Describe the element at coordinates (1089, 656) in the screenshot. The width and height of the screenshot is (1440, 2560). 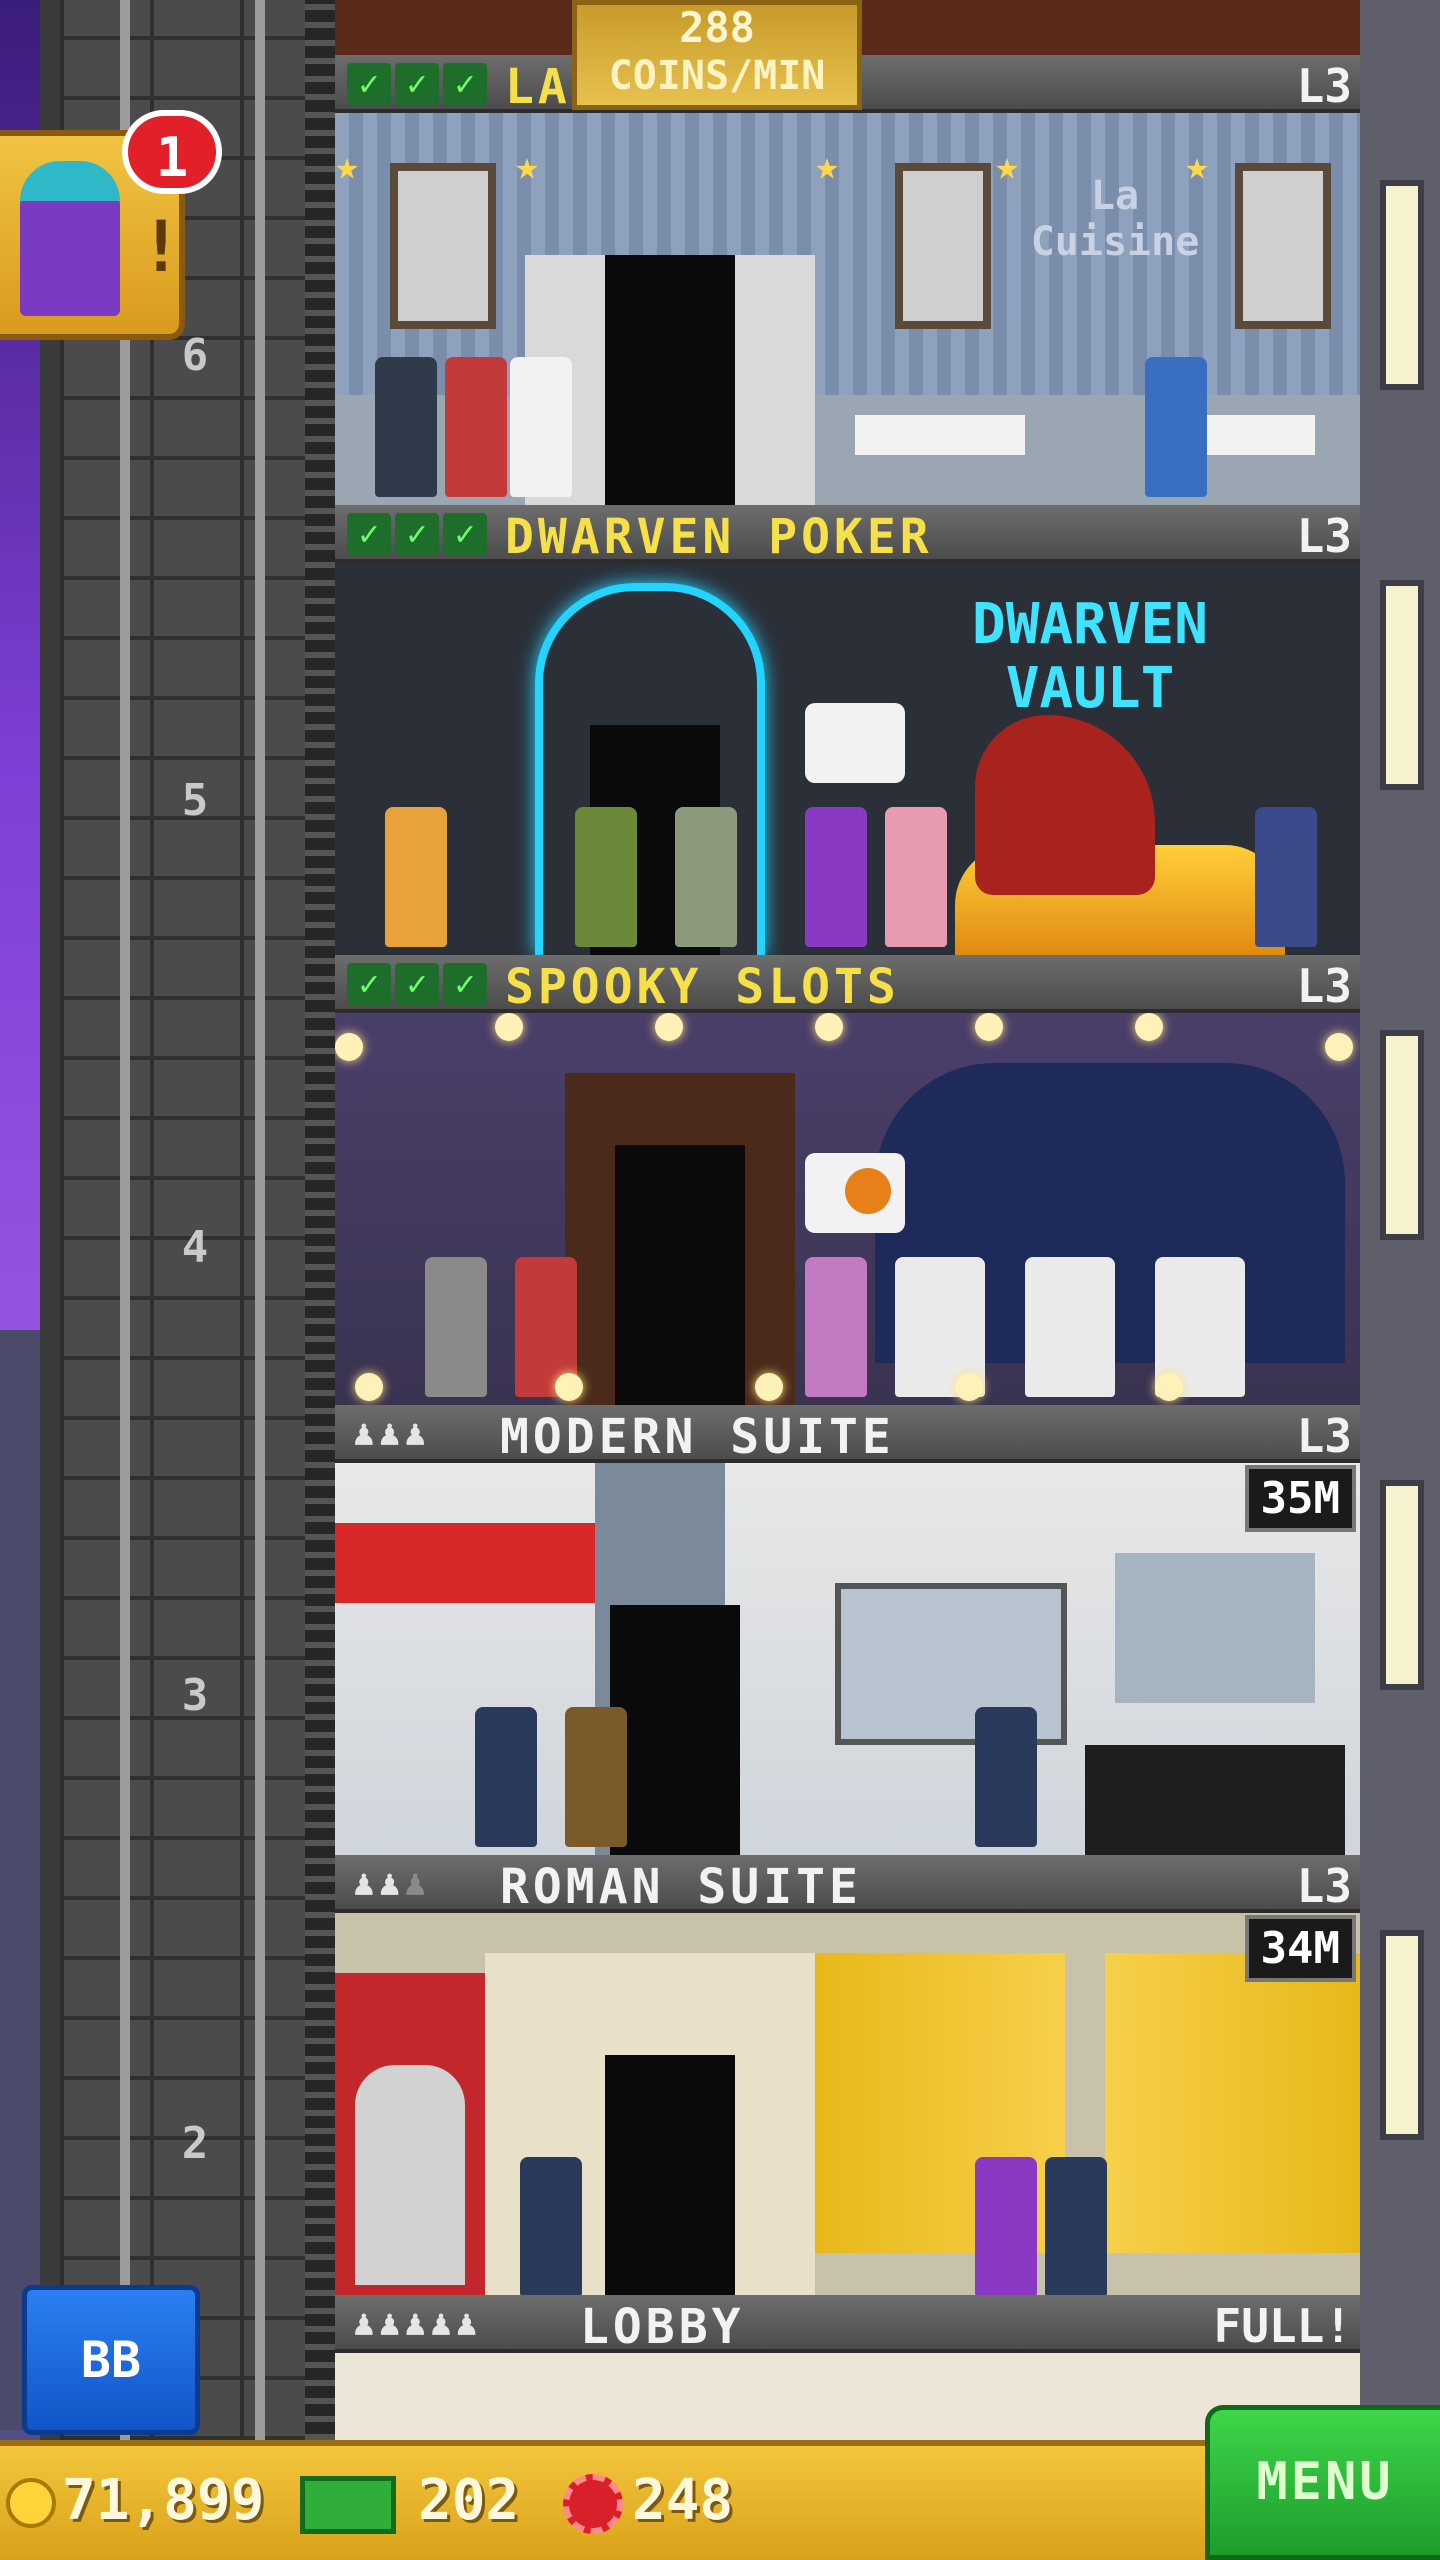
I see `vault-sign: DWARVEN VAULT` at that location.